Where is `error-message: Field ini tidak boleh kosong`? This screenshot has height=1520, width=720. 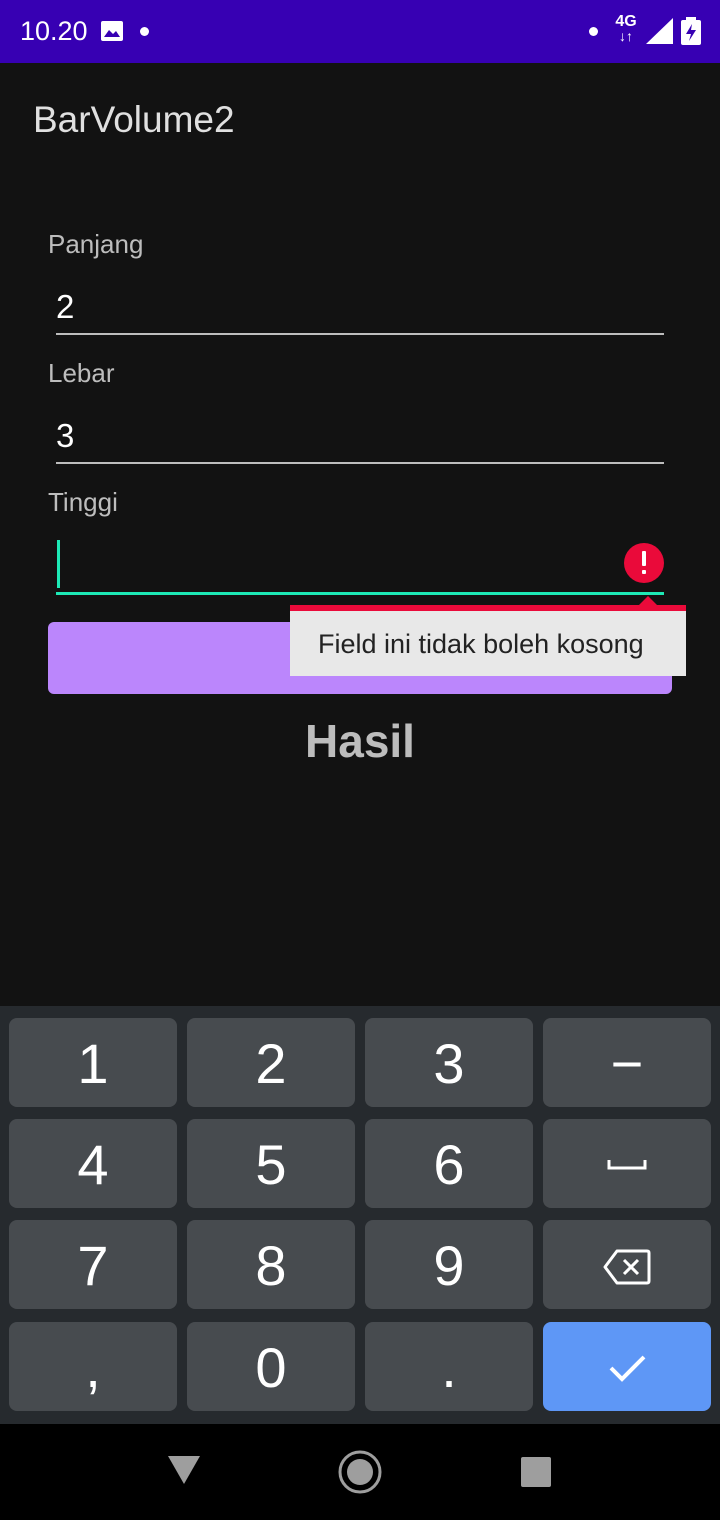 error-message: Field ini tidak boleh kosong is located at coordinates (481, 644).